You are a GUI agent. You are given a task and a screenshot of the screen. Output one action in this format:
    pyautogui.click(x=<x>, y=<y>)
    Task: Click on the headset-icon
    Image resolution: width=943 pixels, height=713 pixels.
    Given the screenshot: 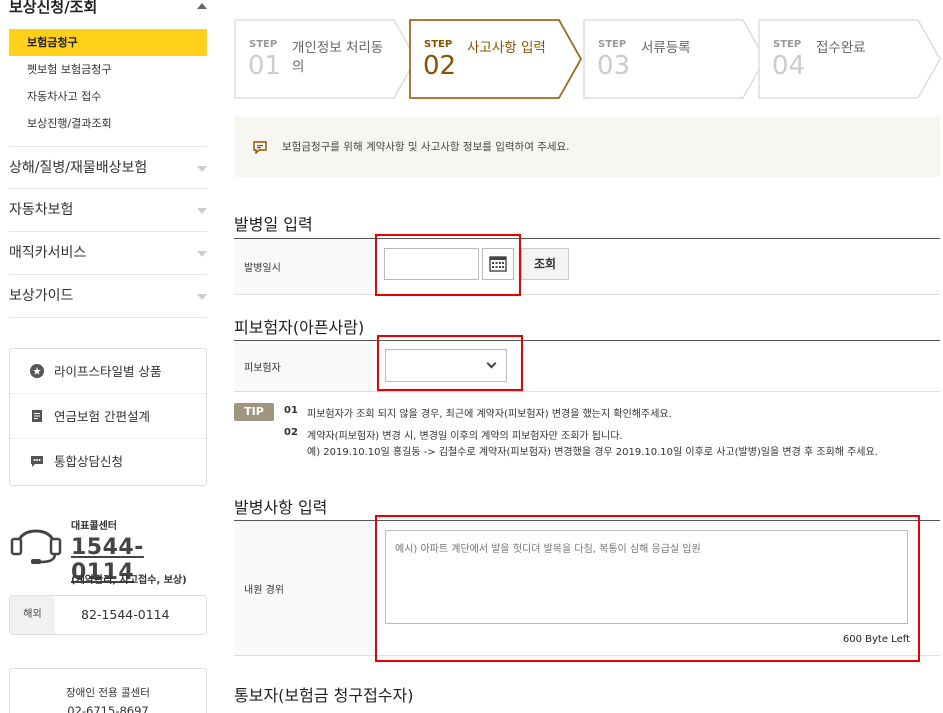 What is the action you would take?
    pyautogui.click(x=36, y=546)
    